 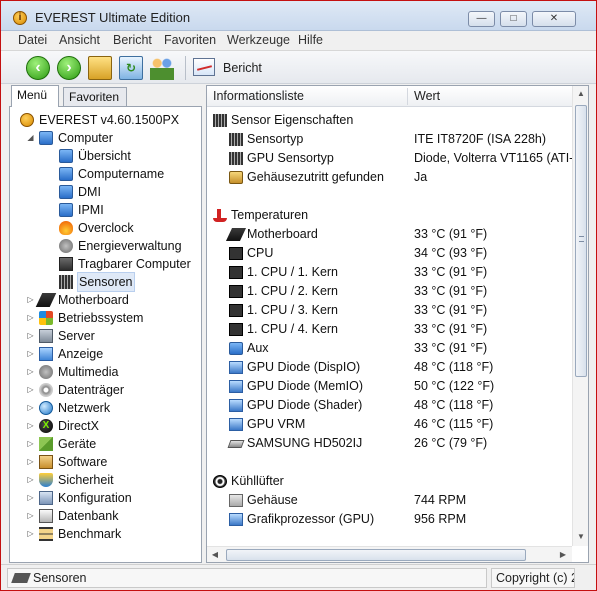 I want to click on scroll-left-icon: ◀, so click(x=215, y=554).